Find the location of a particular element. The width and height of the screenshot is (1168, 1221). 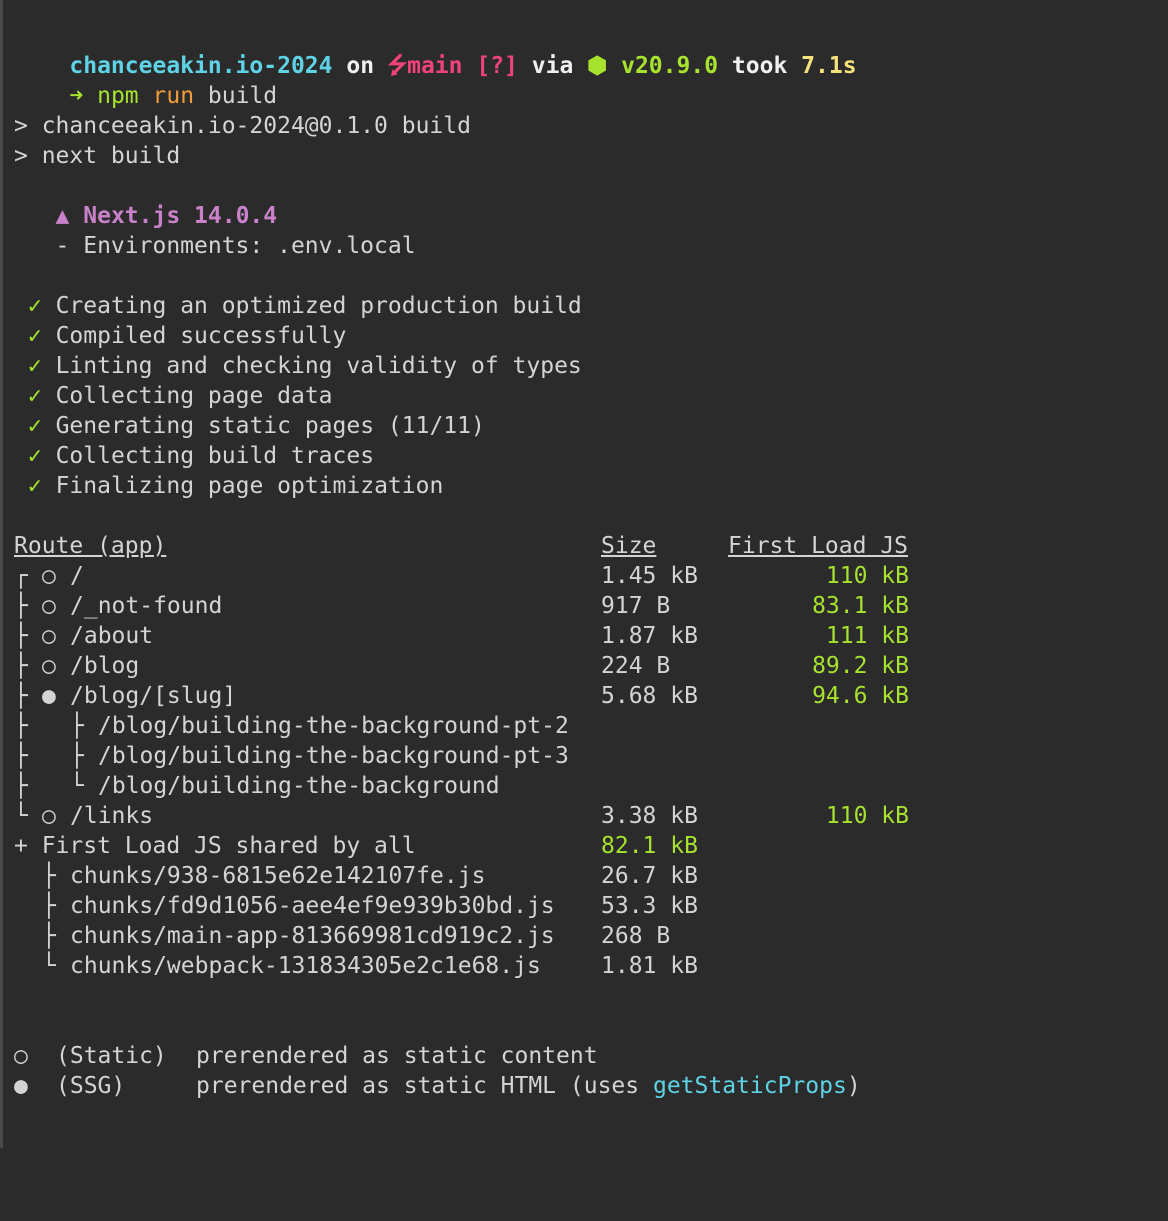

route-size: 224 B is located at coordinates (636, 666).